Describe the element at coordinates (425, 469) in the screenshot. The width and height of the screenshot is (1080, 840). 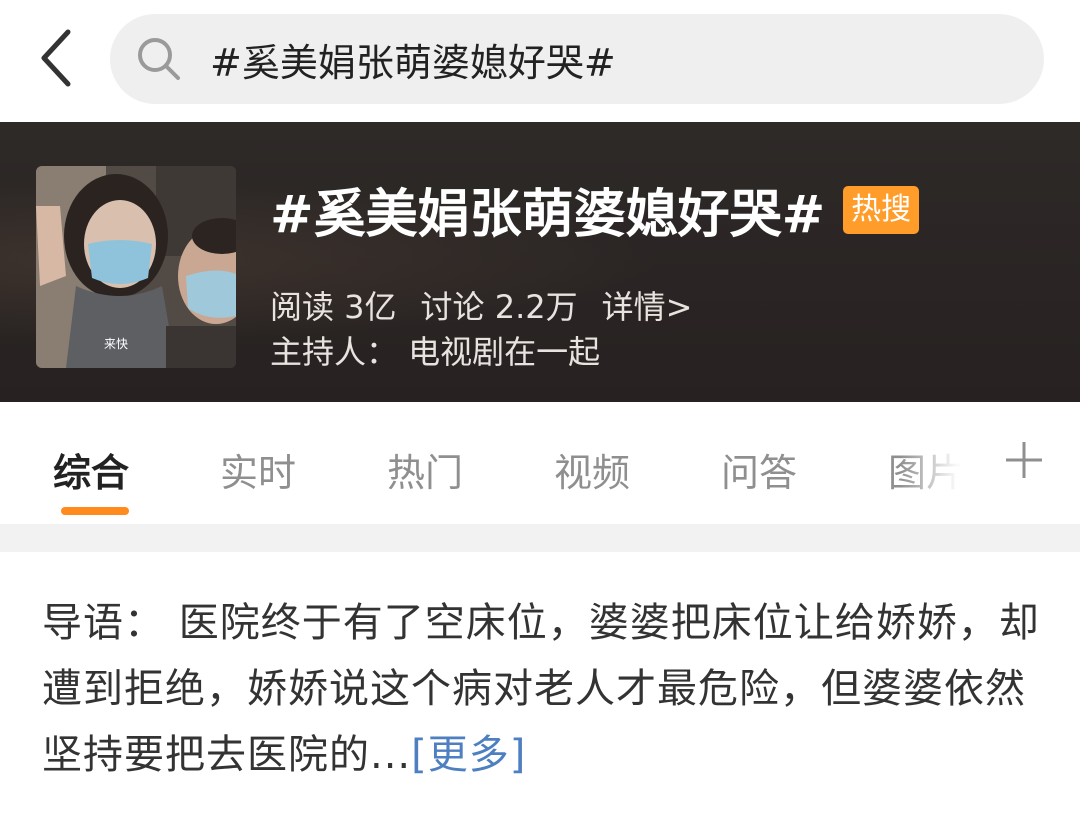
I see `tab-hot: 热门` at that location.